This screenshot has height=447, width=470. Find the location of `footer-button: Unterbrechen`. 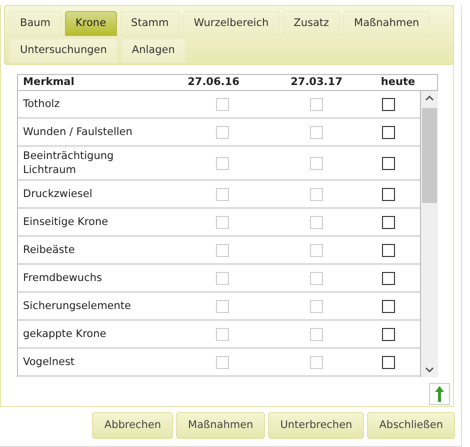

footer-button: Unterbrechen is located at coordinates (316, 425).